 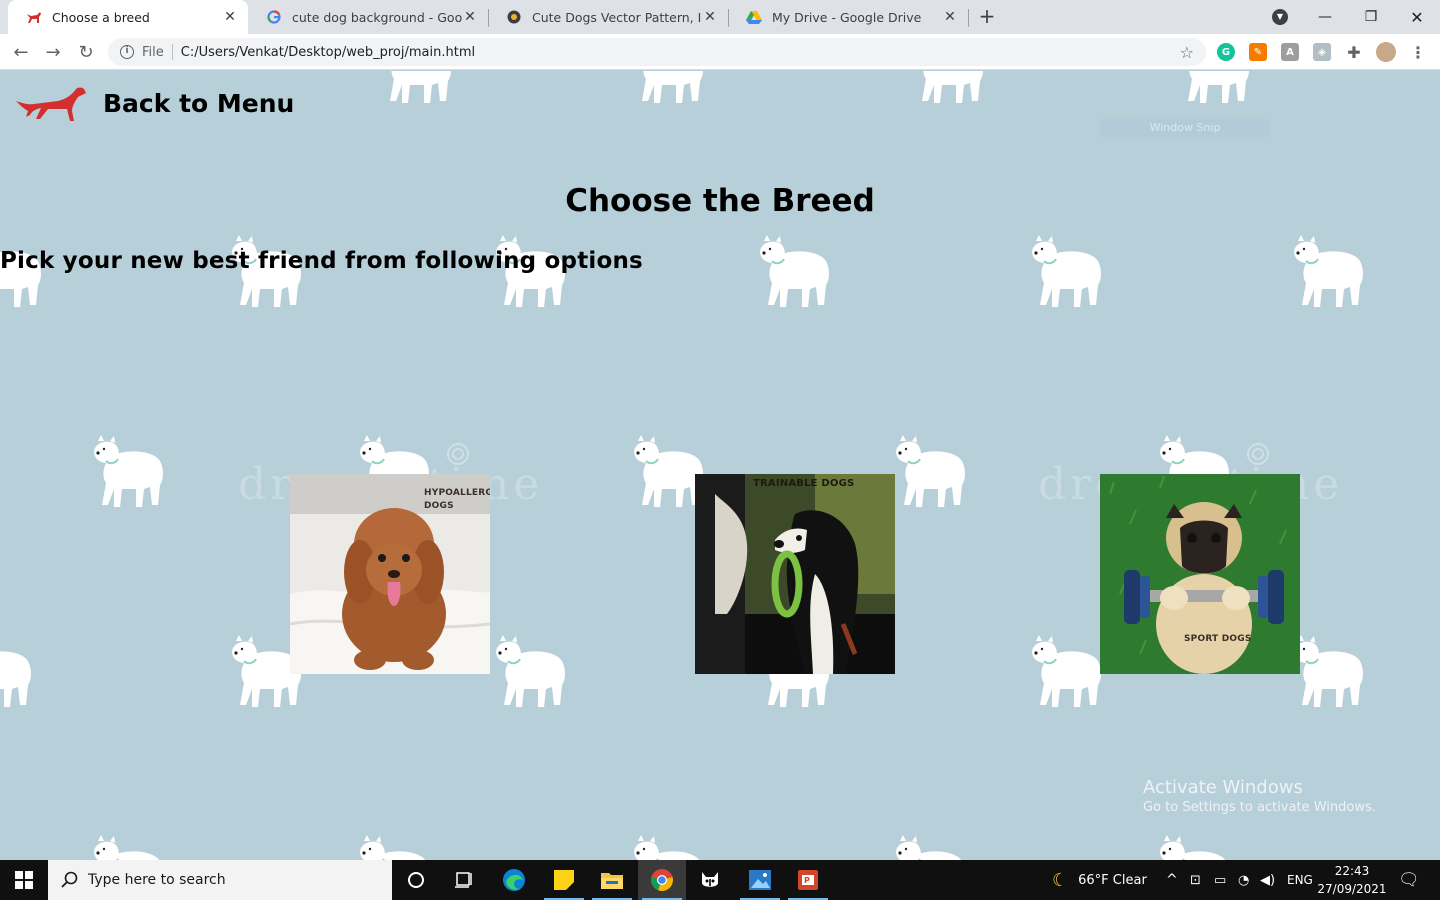 I want to click on meet-now-icon: ⊡, so click(x=1195, y=880).